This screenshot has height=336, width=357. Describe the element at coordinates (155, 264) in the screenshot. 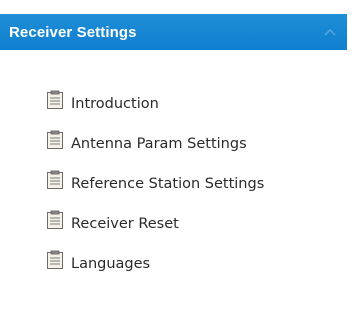

I see `menu-item-languages: Languages` at that location.